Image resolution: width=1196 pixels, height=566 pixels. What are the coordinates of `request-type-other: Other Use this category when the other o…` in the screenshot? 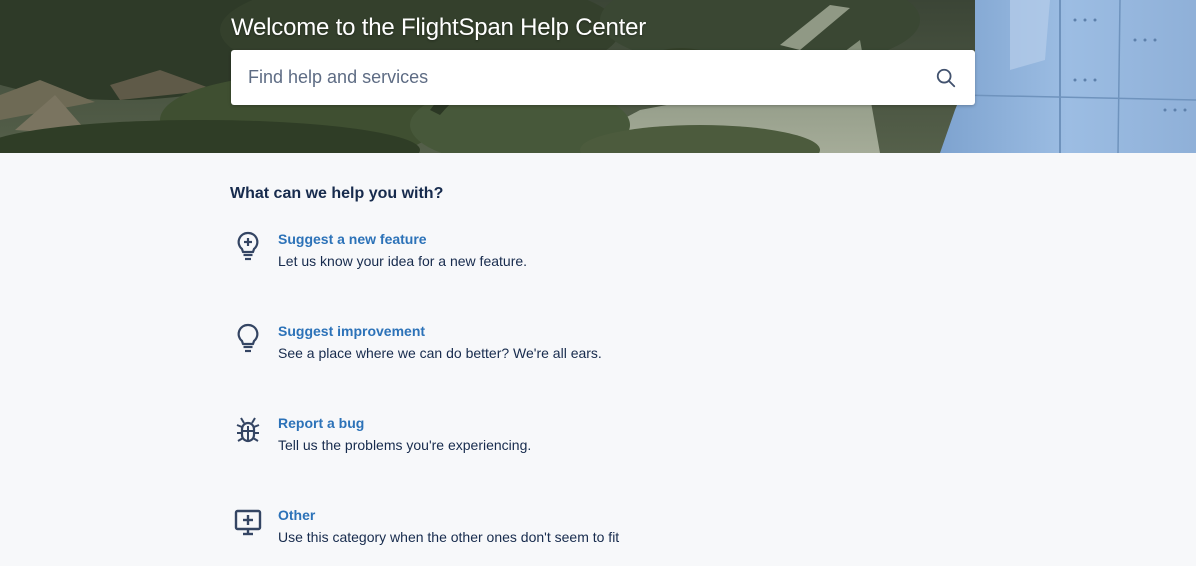 It's located at (580, 536).